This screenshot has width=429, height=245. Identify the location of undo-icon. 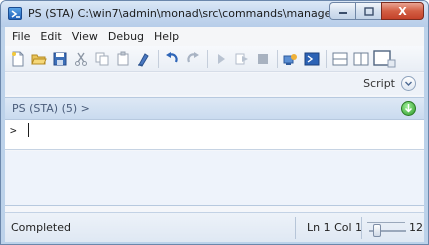
(172, 59).